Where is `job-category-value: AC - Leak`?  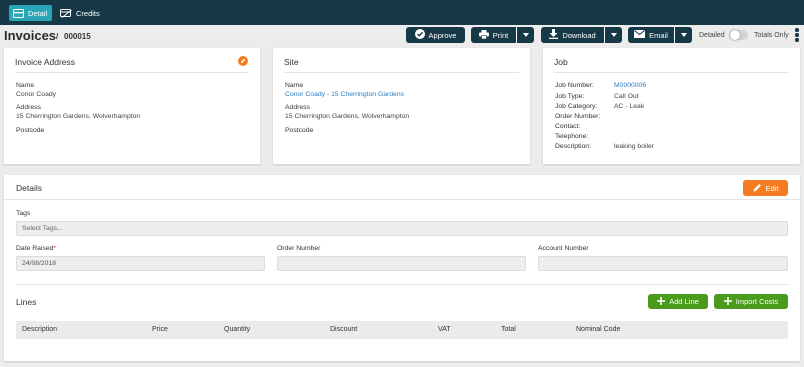 job-category-value: AC - Leak is located at coordinates (629, 106).